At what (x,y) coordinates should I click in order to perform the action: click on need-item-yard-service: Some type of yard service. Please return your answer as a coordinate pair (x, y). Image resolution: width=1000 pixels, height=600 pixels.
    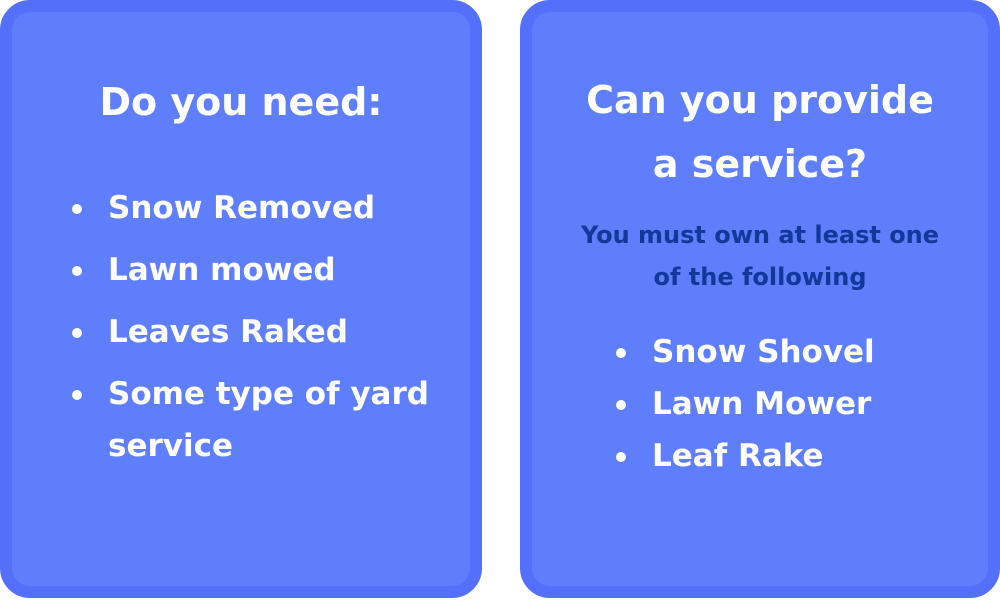
    Looking at the image, I should click on (262, 420).